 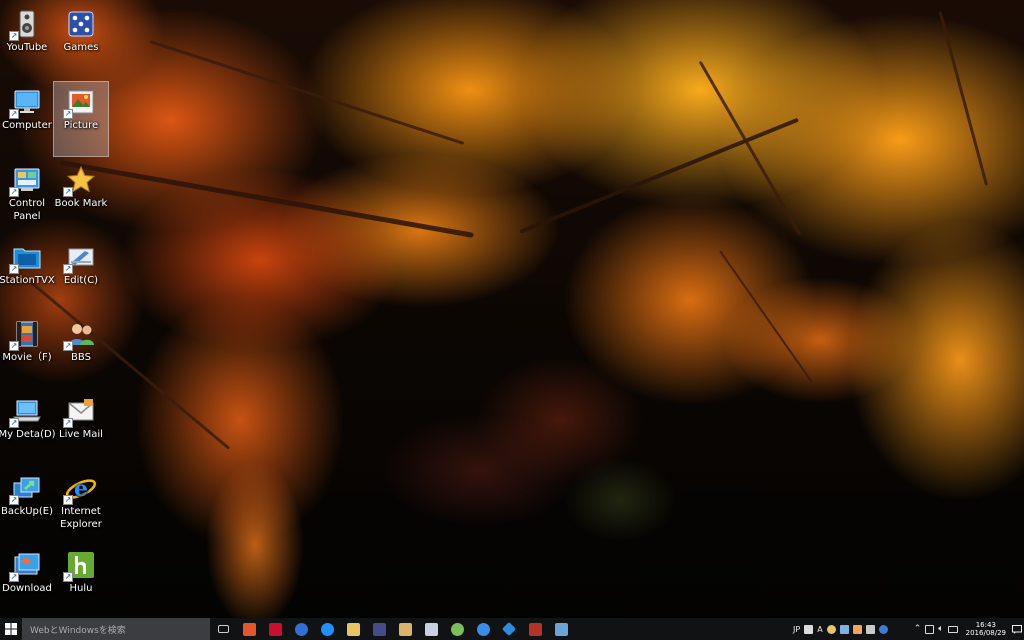 I want to click on compass-icon, so click(x=483, y=629).